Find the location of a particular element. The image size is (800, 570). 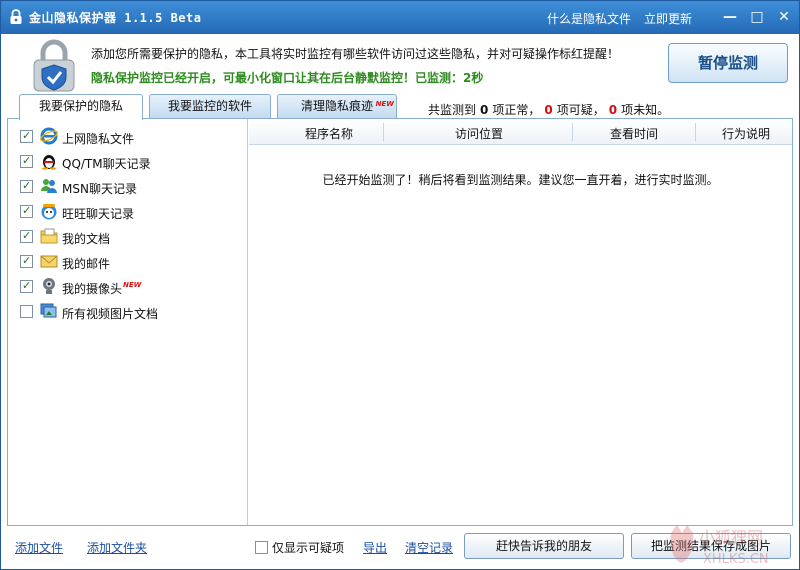

privacy-item-wangwang: 旺旺聊天记录 is located at coordinates (130, 212).